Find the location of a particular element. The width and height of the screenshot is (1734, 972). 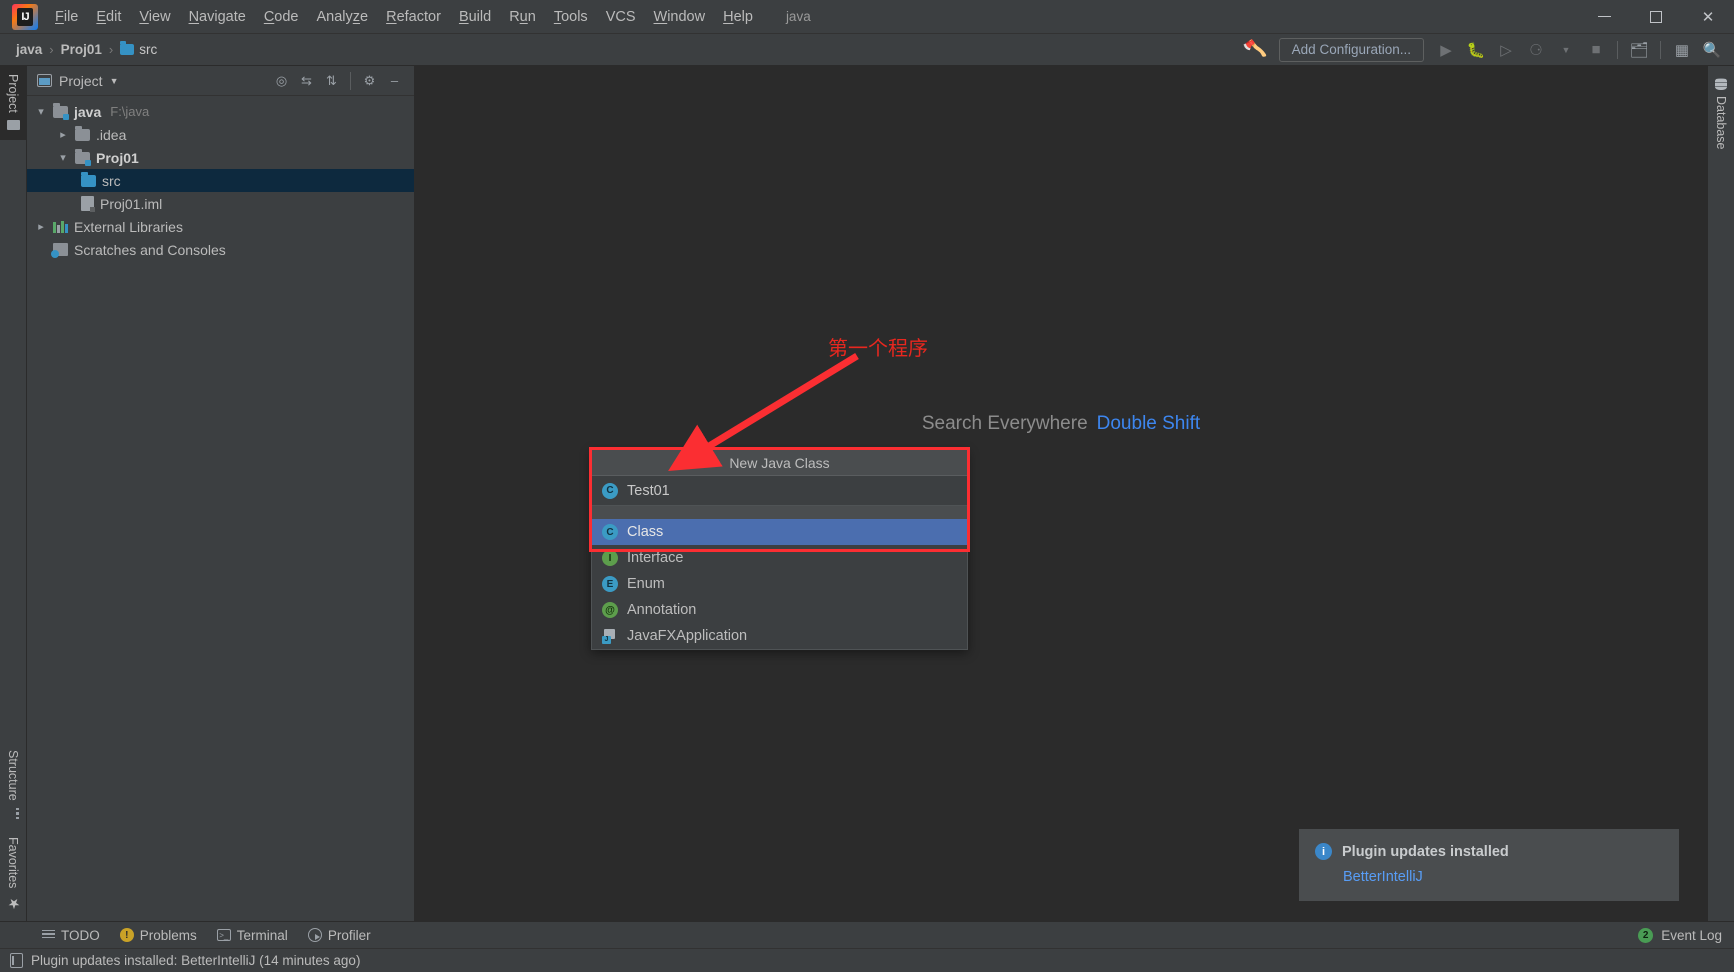

source-folder-icon is located at coordinates (88, 179).